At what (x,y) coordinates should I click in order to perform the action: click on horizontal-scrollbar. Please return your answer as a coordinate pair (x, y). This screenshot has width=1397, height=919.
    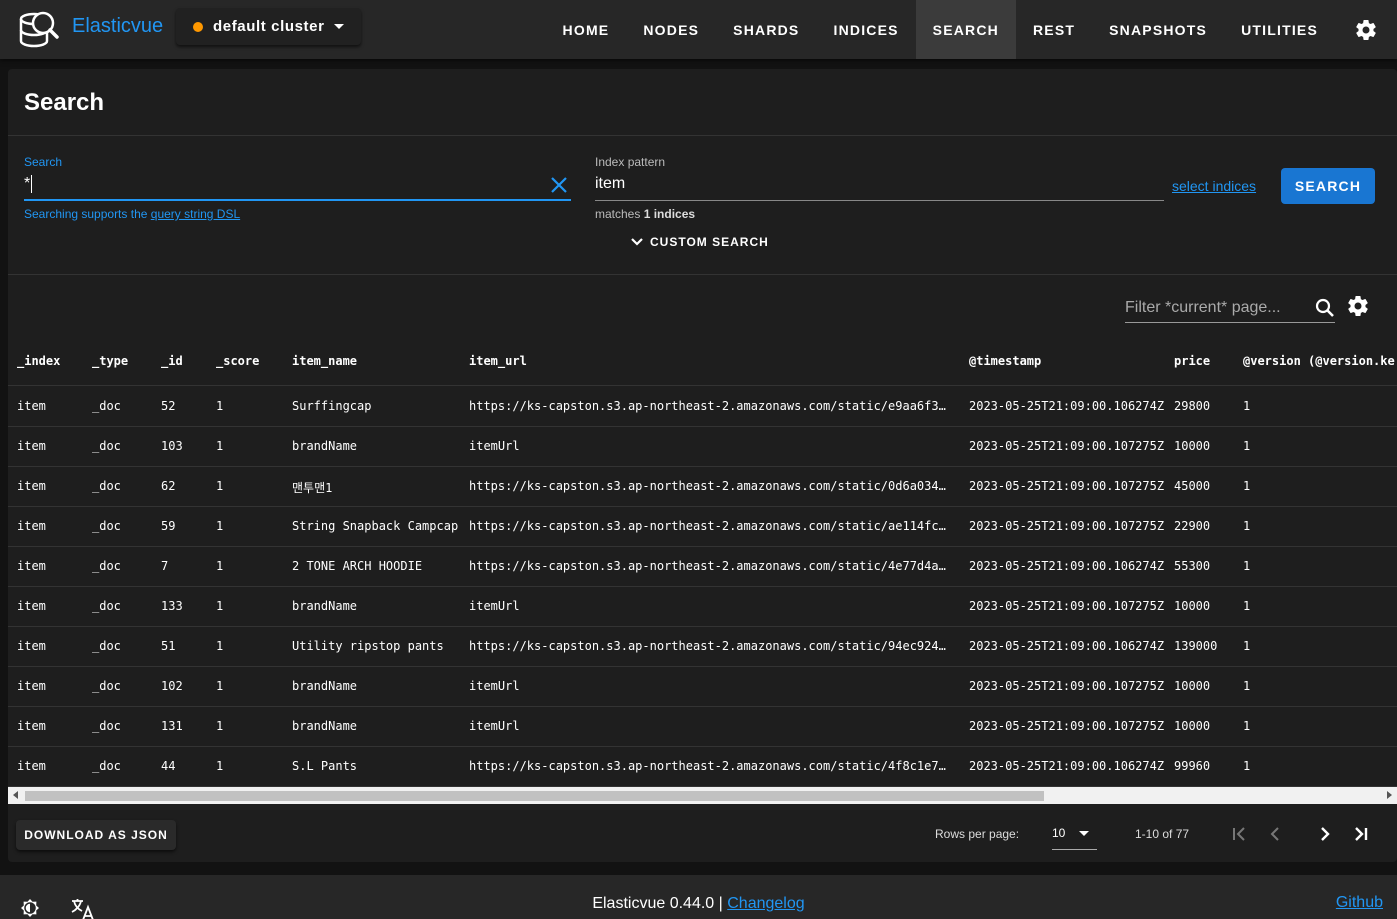
    Looking at the image, I should click on (702, 795).